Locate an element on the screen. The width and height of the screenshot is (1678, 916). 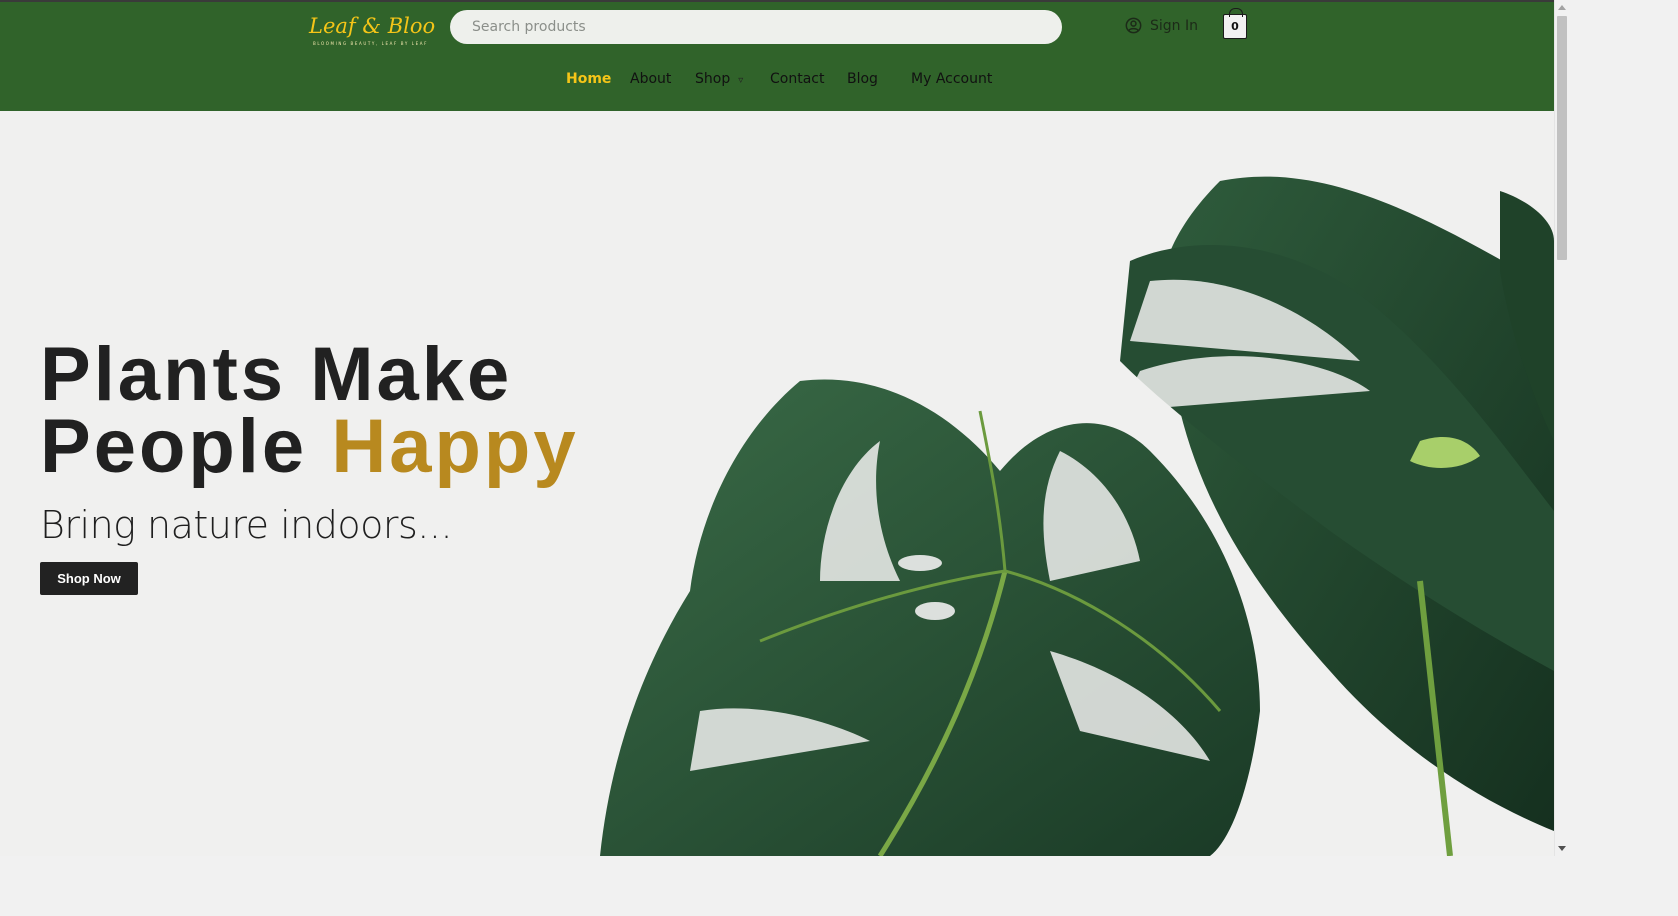
shop-now-button: Shop Now is located at coordinates (89, 578).